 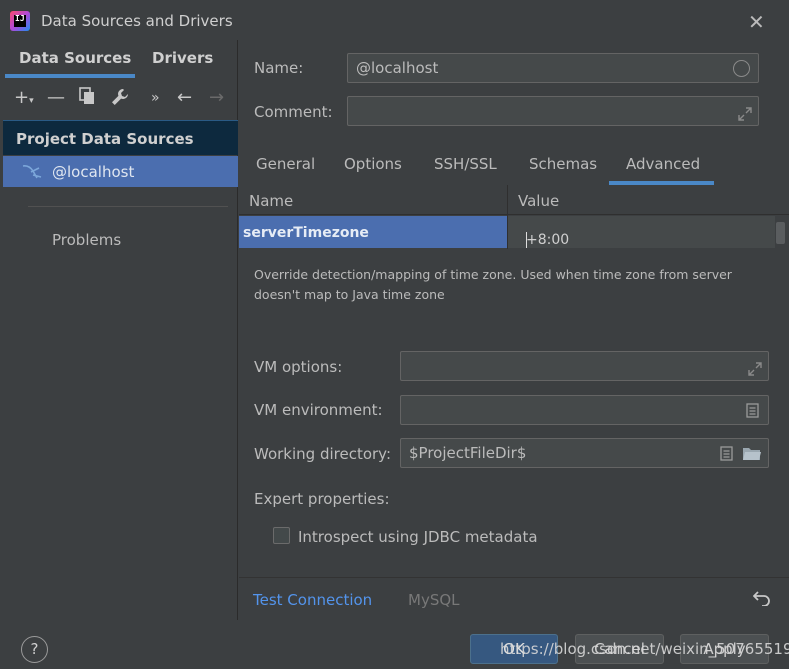 What do you see at coordinates (318, 410) in the screenshot?
I see `vm-environment-label: VM environment:` at bounding box center [318, 410].